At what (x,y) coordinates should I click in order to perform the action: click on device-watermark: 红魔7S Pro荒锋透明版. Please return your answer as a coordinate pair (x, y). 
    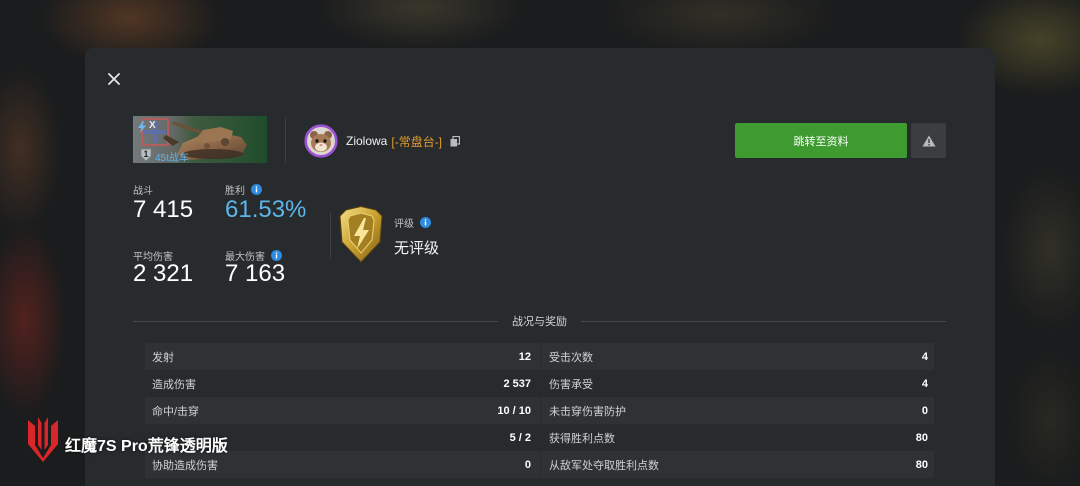
    Looking at the image, I should click on (146, 446).